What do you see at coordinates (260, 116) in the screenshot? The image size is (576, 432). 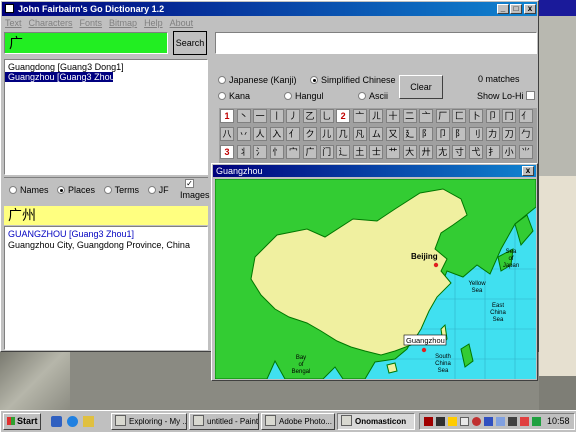 I see `radical-cell: 一` at bounding box center [260, 116].